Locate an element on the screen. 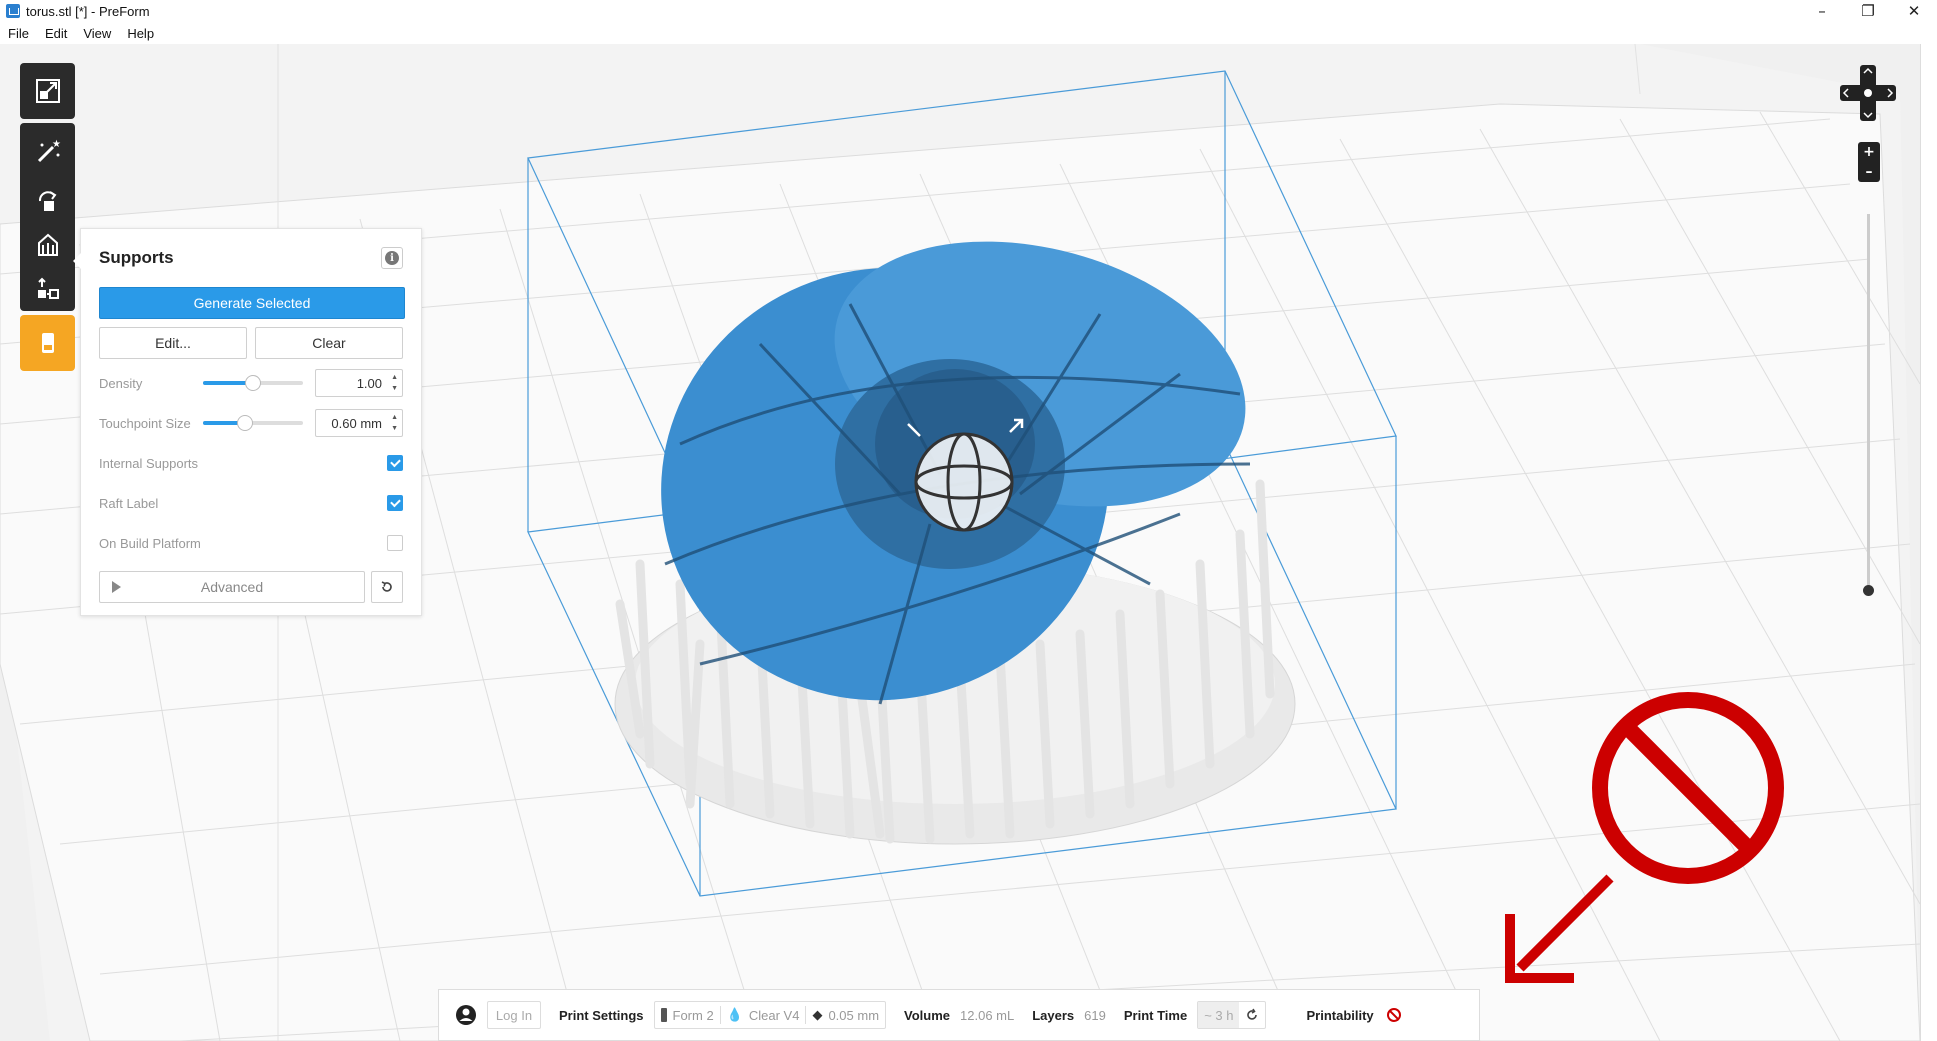 The image size is (1937, 1041). restore-icon: ❐ is located at coordinates (1868, 11).